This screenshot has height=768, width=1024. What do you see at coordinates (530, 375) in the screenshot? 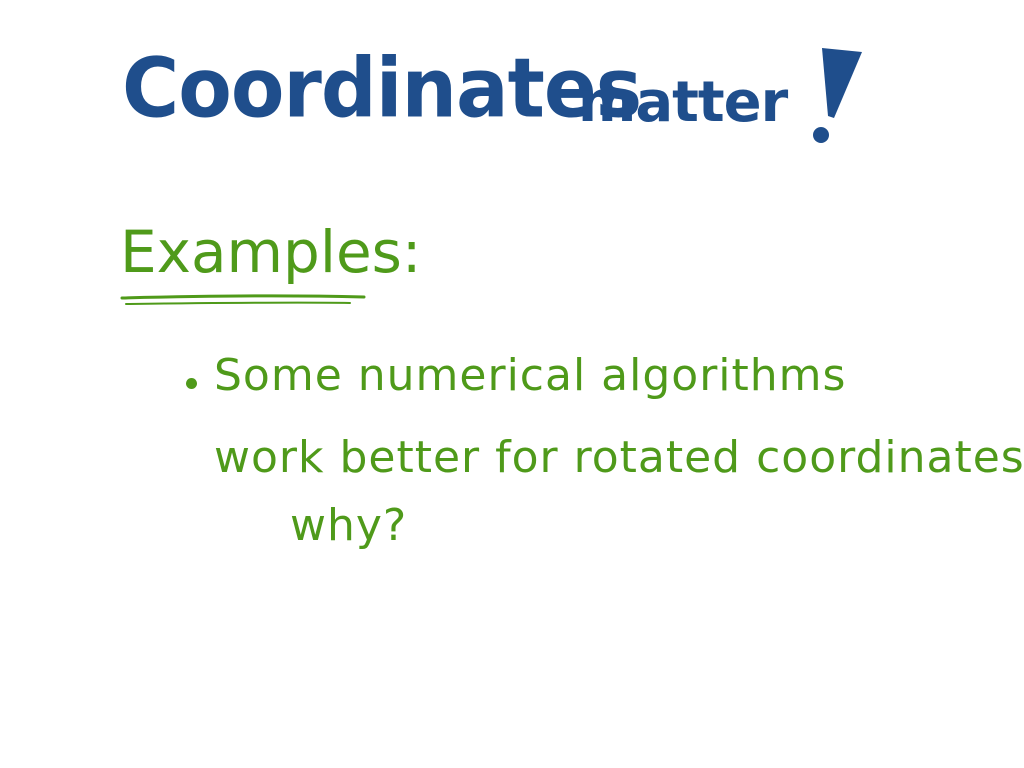
I see `bullet-line-1: Some numerical algorithms` at bounding box center [530, 375].